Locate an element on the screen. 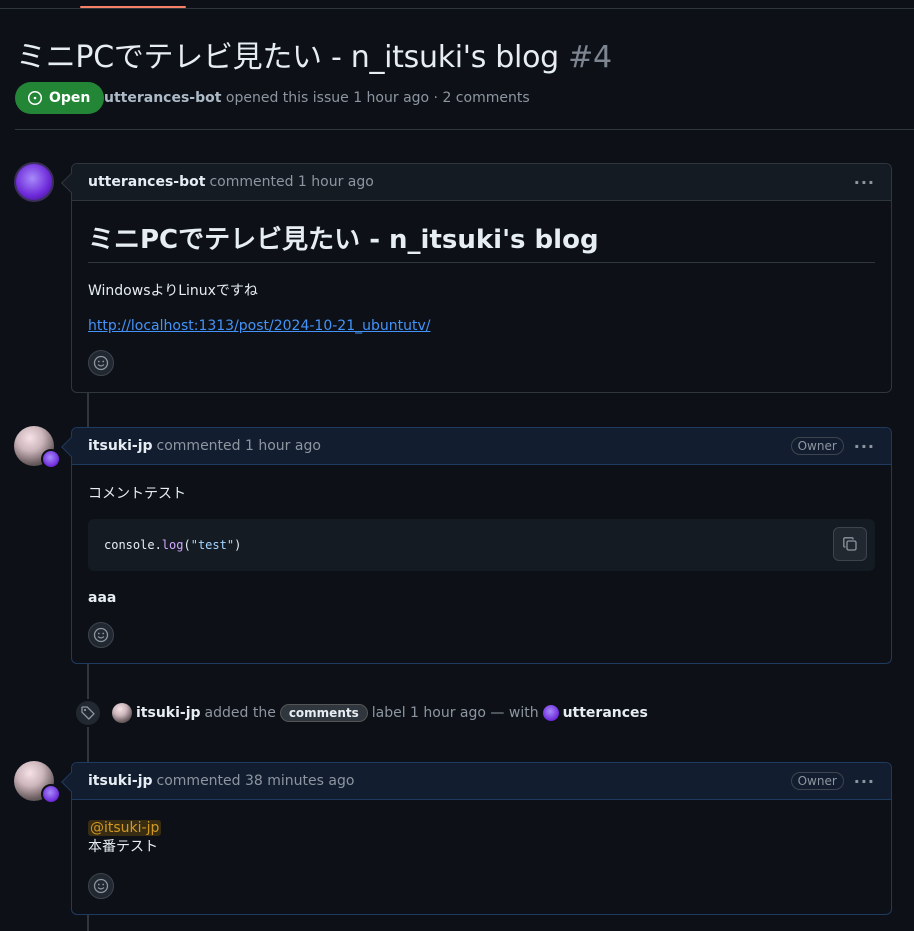 The image size is (914, 931). comment-paragraph: コメントテスト is located at coordinates (137, 494).